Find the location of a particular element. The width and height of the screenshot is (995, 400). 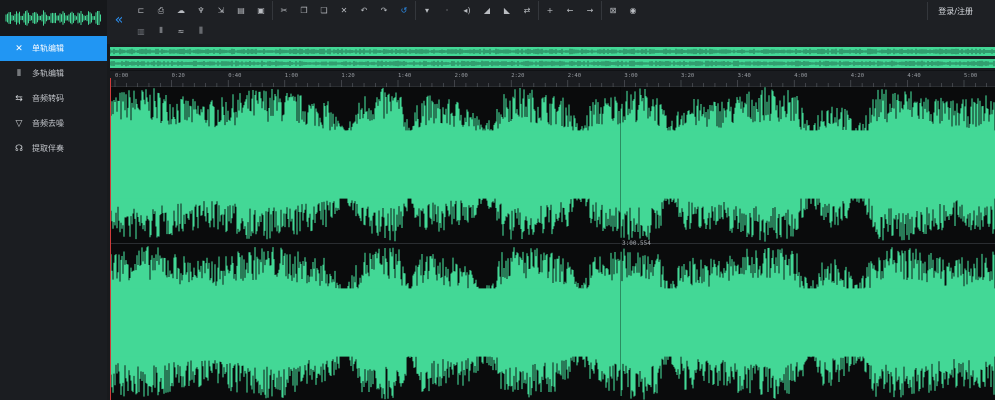

equalizer-icon: ▥ is located at coordinates (141, 31).